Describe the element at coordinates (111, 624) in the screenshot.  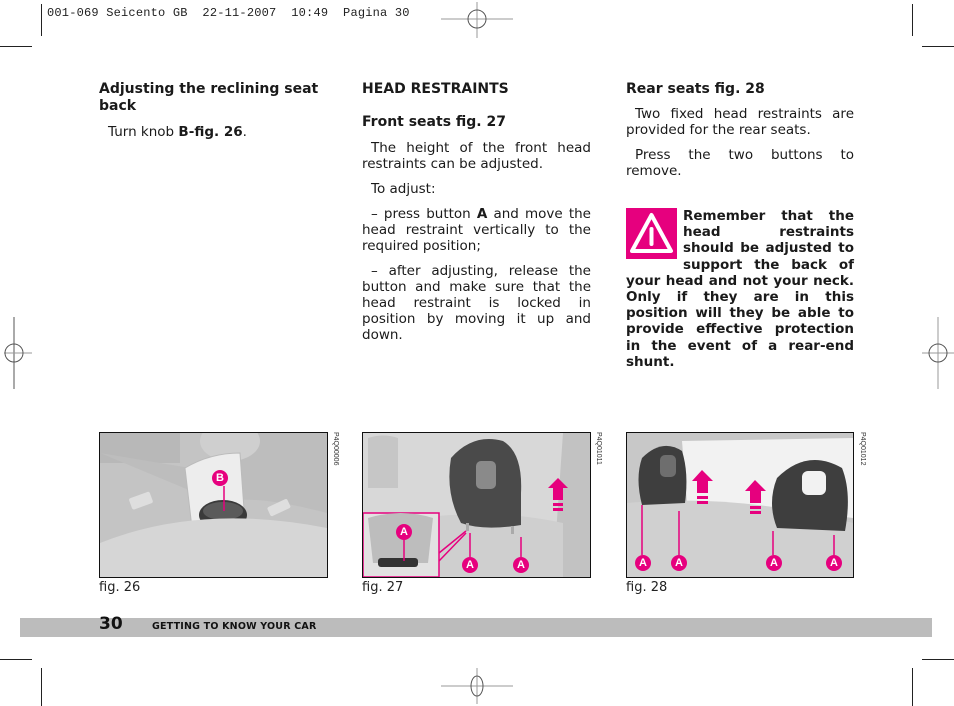
I see `page-number: 30` at that location.